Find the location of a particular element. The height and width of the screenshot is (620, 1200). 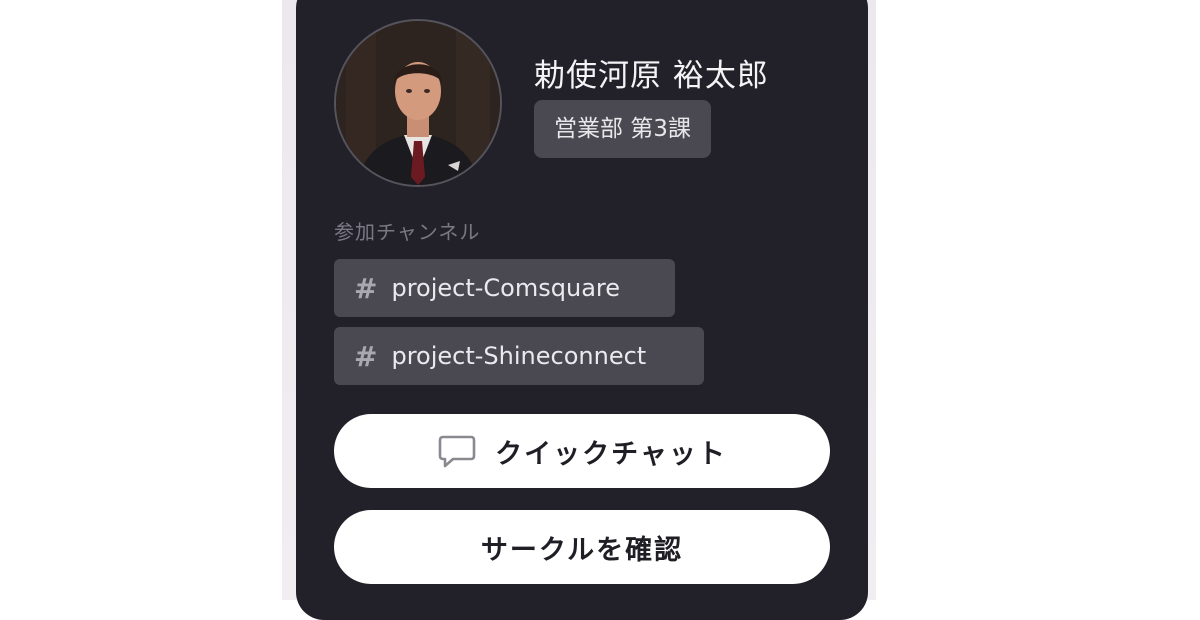

check-circle-label: サークルを確認 is located at coordinates (582, 550).